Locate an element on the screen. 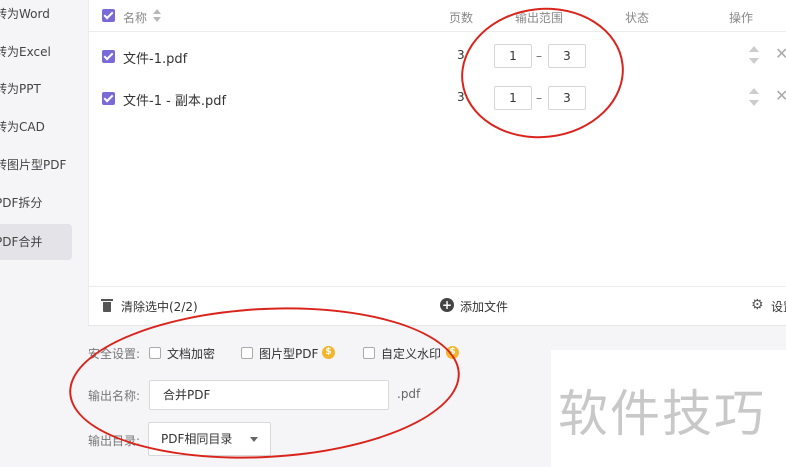 The width and height of the screenshot is (786, 467). watermark: 软件技巧 is located at coordinates (662, 414).